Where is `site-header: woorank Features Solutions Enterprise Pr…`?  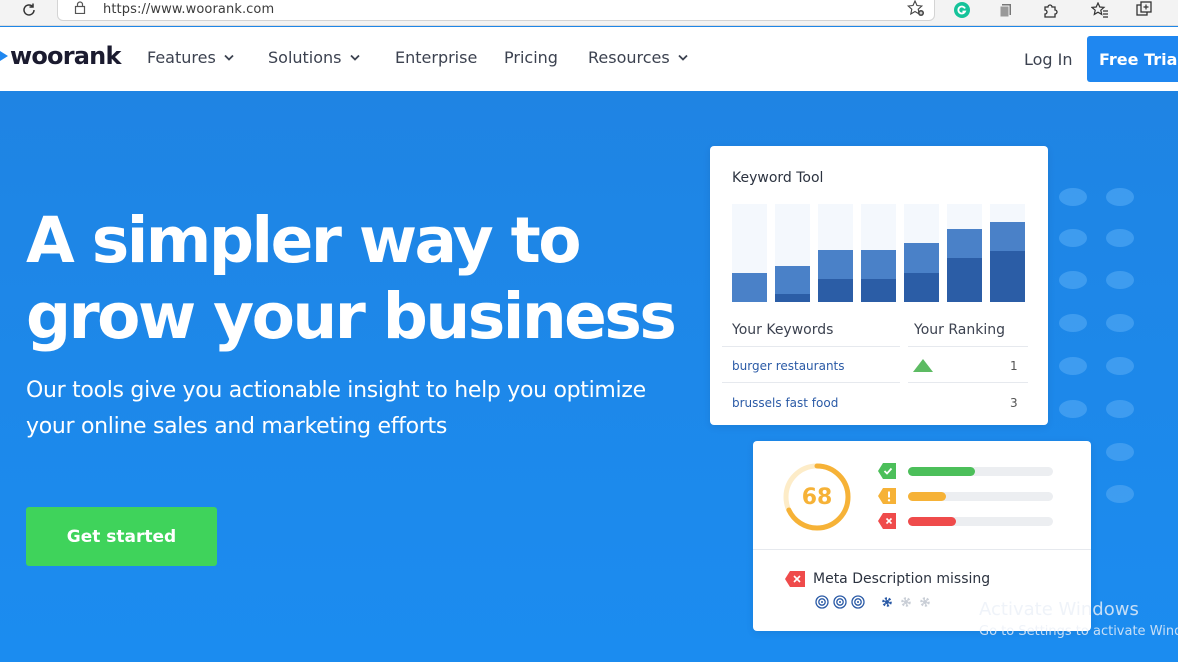
site-header: woorank Features Solutions Enterprise Pr… is located at coordinates (589, 59).